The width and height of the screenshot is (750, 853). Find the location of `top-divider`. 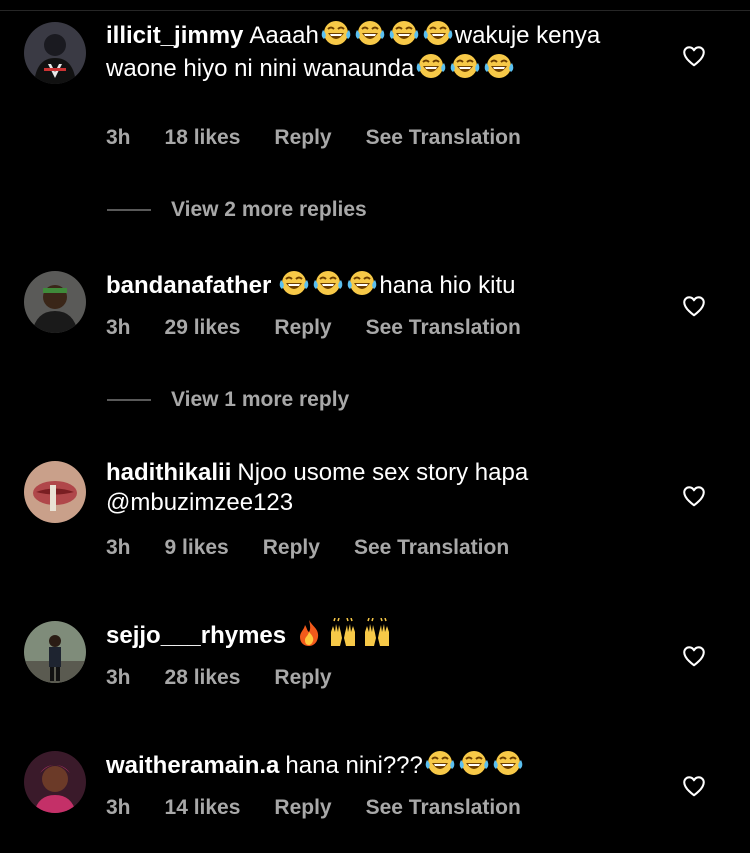

top-divider is located at coordinates (375, 10).